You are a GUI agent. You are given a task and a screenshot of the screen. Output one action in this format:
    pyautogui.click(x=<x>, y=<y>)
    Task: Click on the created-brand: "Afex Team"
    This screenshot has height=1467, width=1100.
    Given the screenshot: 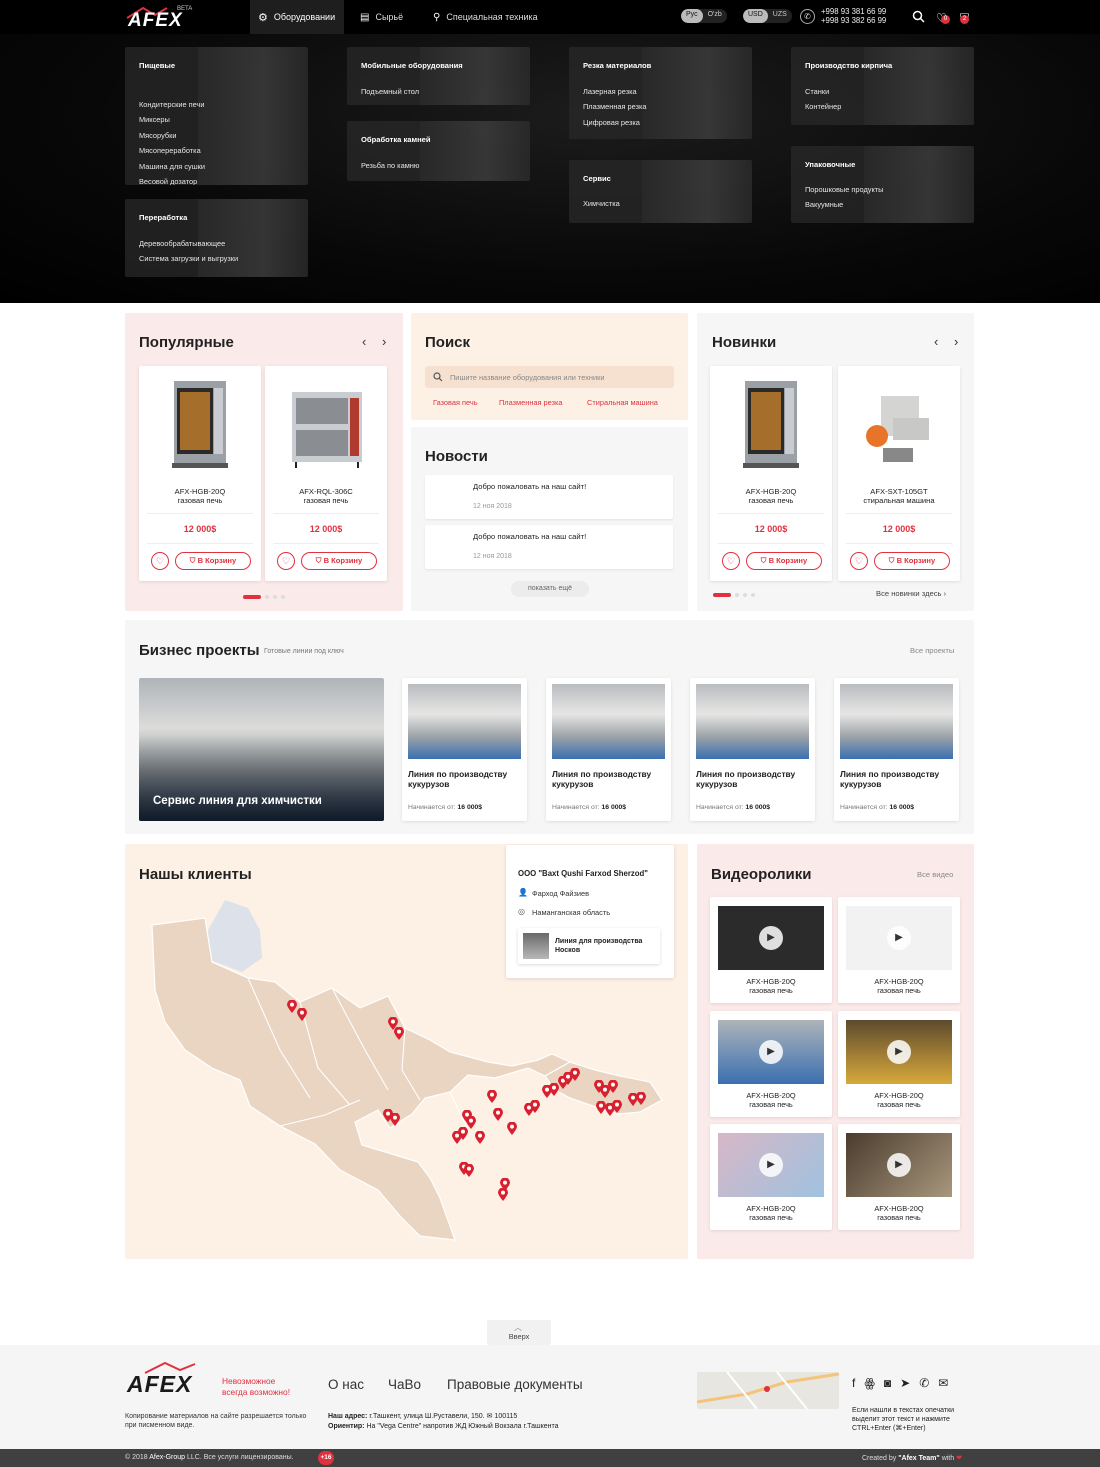 What is the action you would take?
    pyautogui.click(x=919, y=1458)
    